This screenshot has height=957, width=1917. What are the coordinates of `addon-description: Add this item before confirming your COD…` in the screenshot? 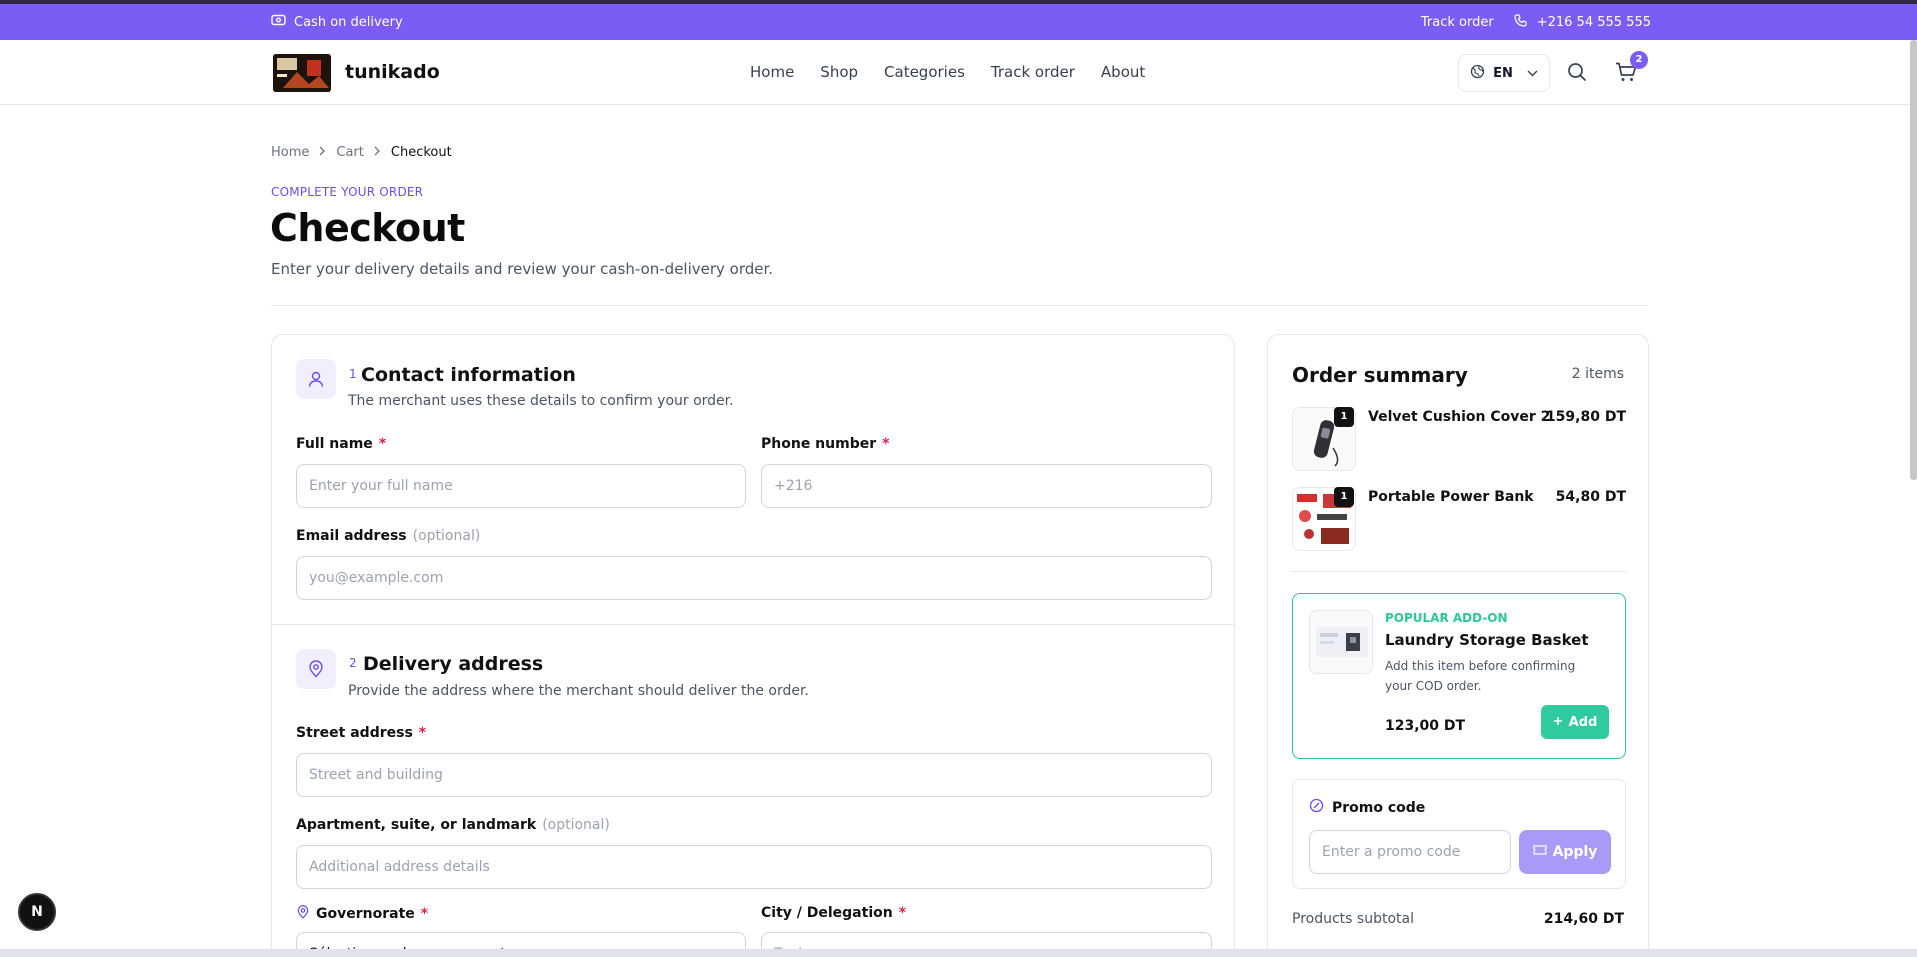 It's located at (1480, 676).